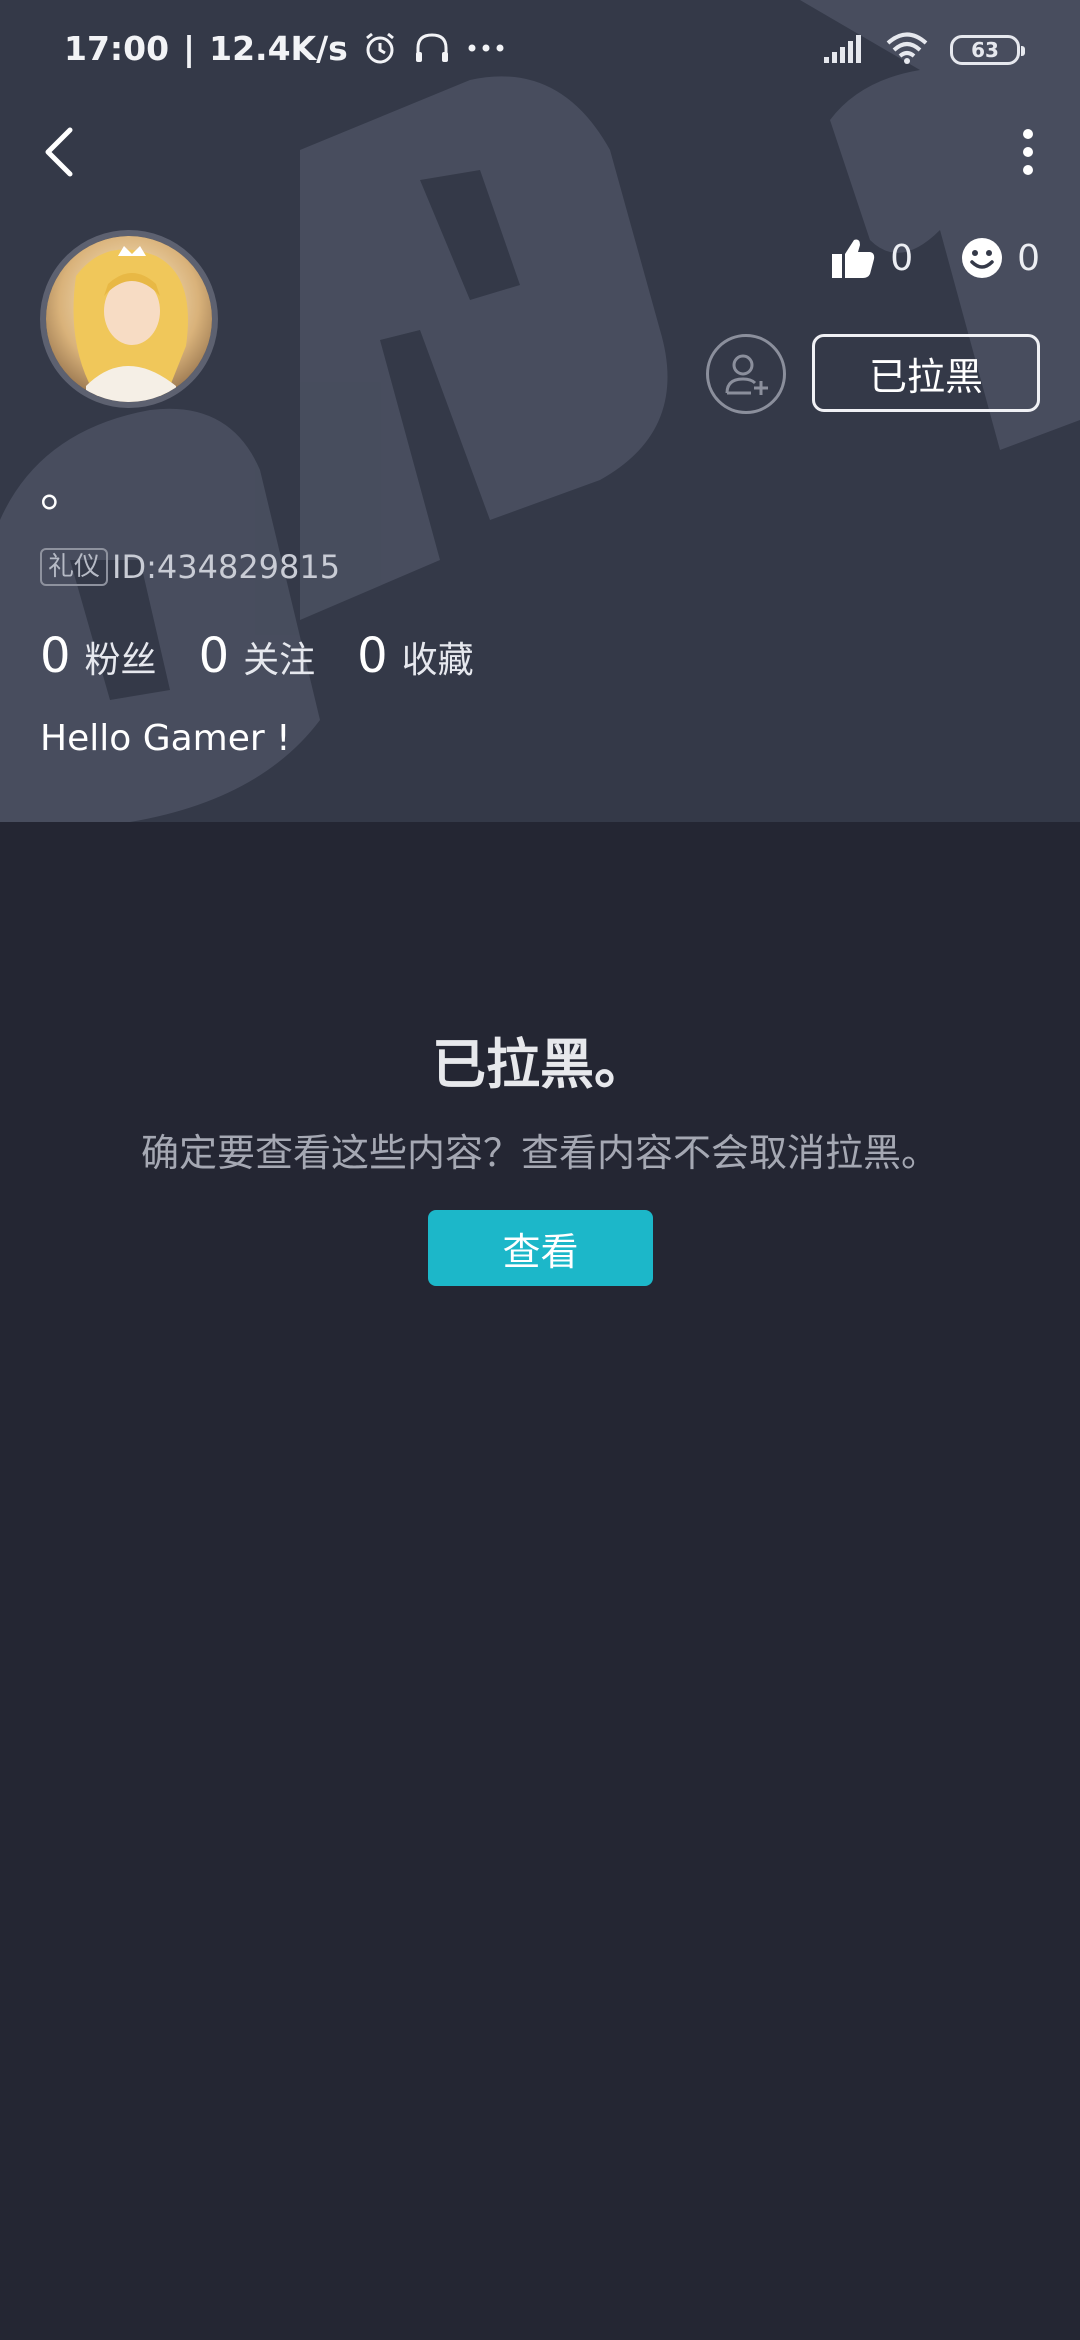  I want to click on alarm-icon, so click(380, 48).